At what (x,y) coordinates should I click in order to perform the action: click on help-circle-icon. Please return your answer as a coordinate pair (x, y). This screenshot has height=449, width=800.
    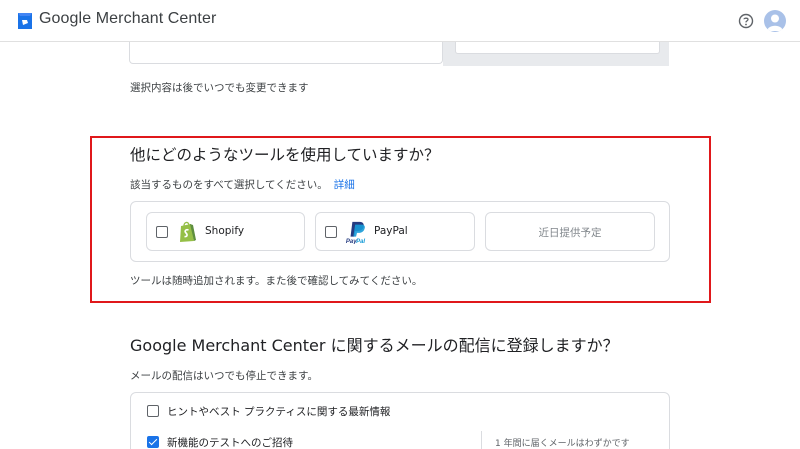
    Looking at the image, I should click on (746, 21).